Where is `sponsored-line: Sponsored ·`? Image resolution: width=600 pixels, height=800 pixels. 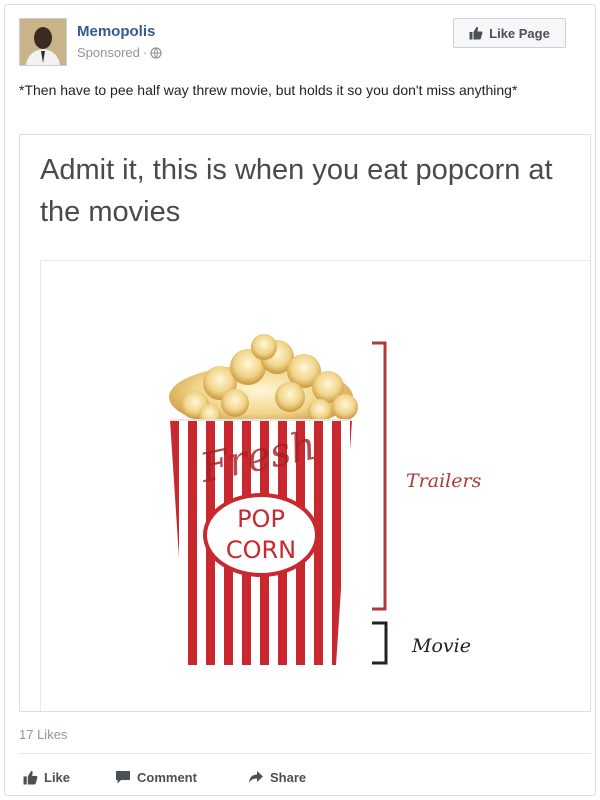
sponsored-line: Sponsored · is located at coordinates (119, 52).